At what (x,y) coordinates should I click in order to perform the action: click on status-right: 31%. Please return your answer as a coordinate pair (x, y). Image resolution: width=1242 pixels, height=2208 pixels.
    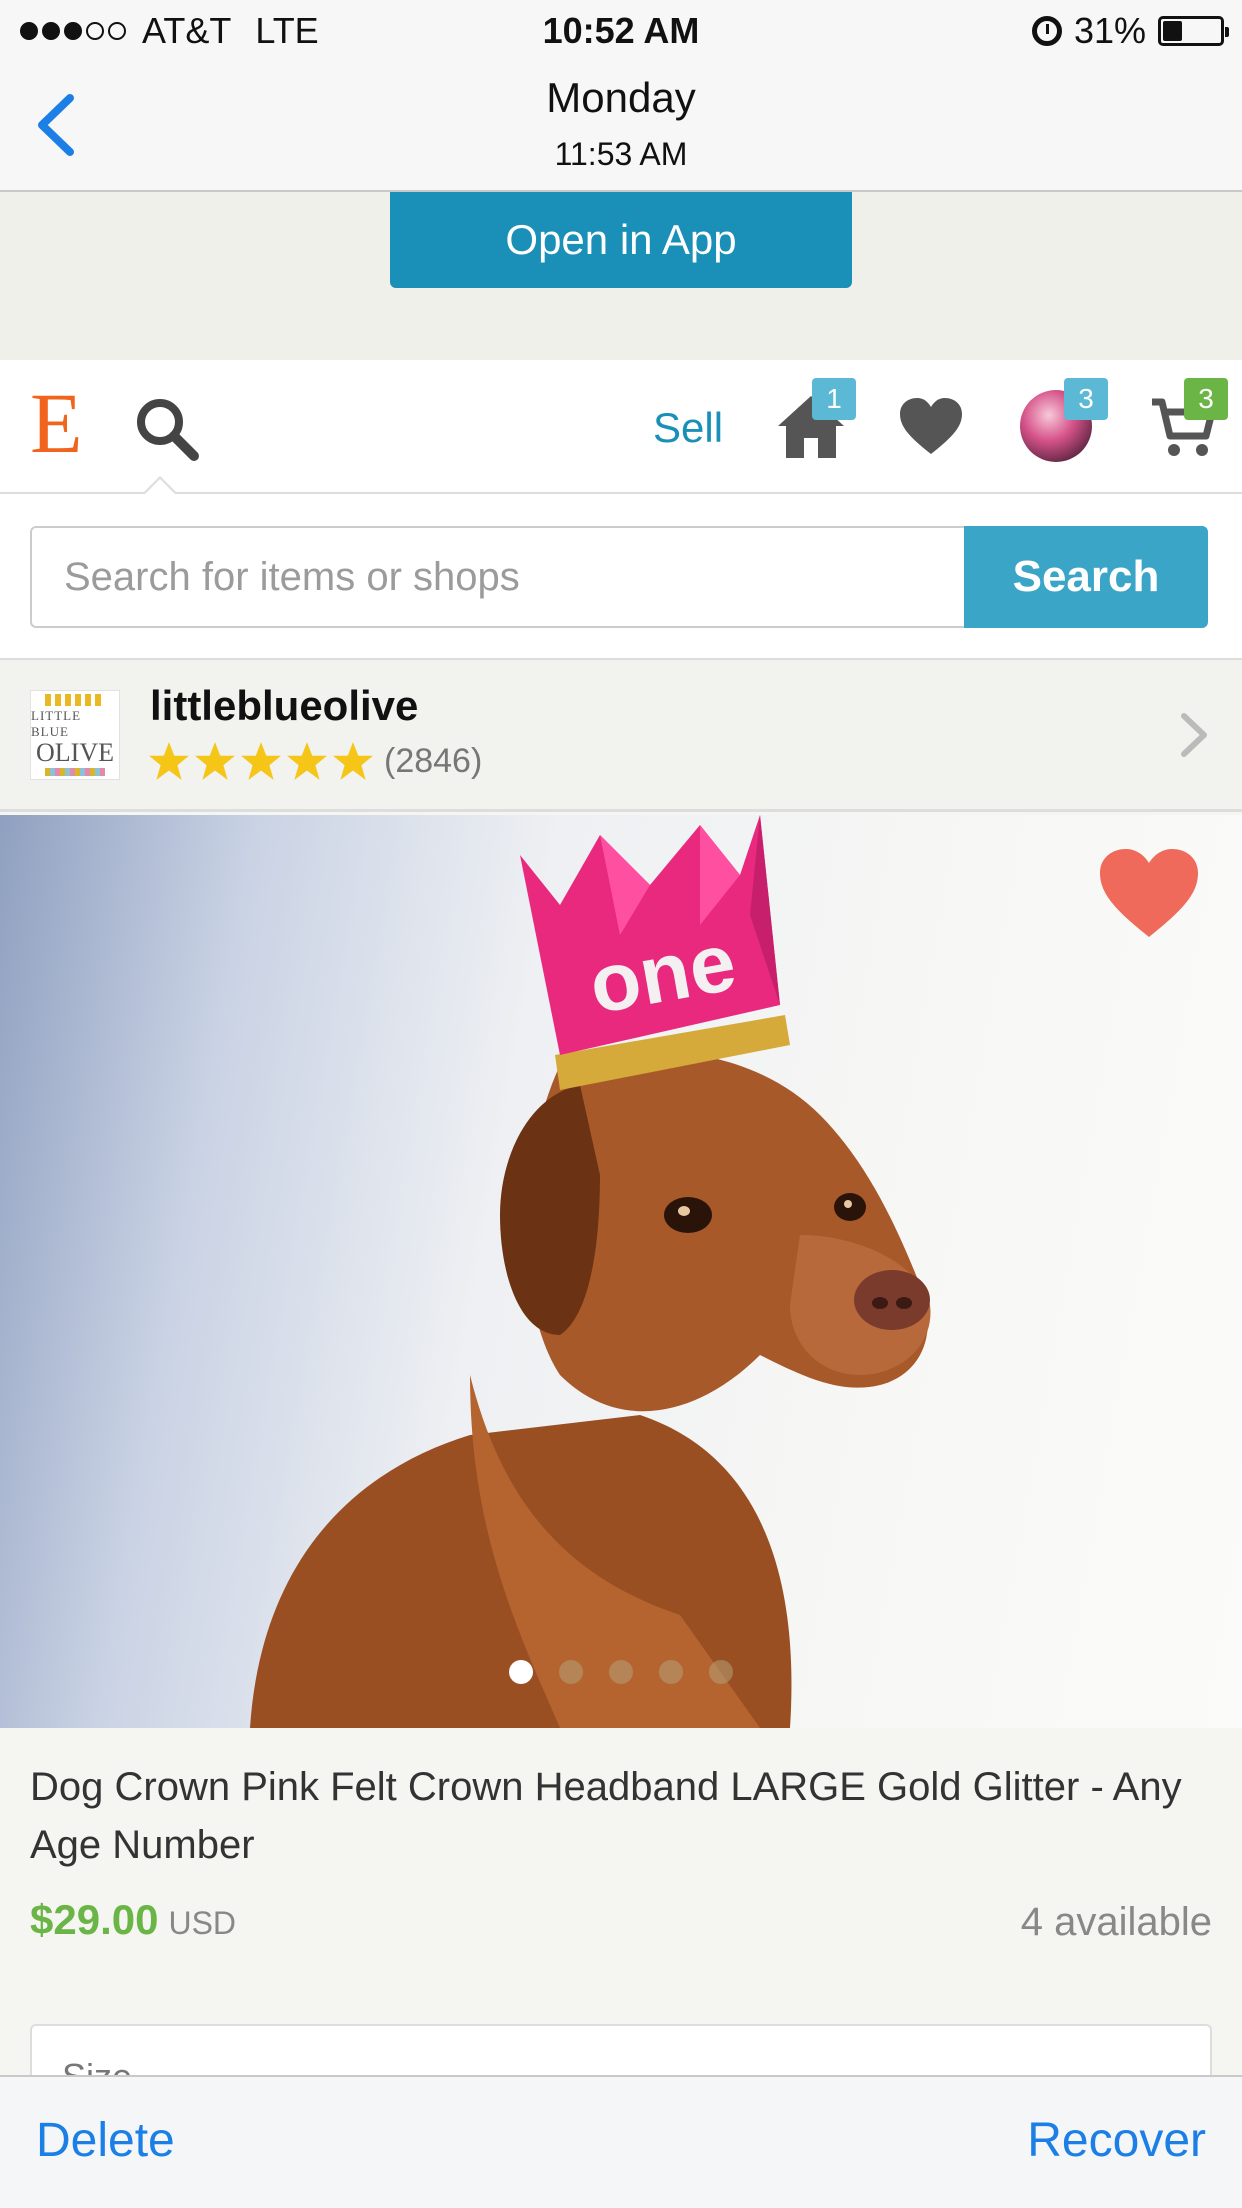
    Looking at the image, I should click on (1130, 31).